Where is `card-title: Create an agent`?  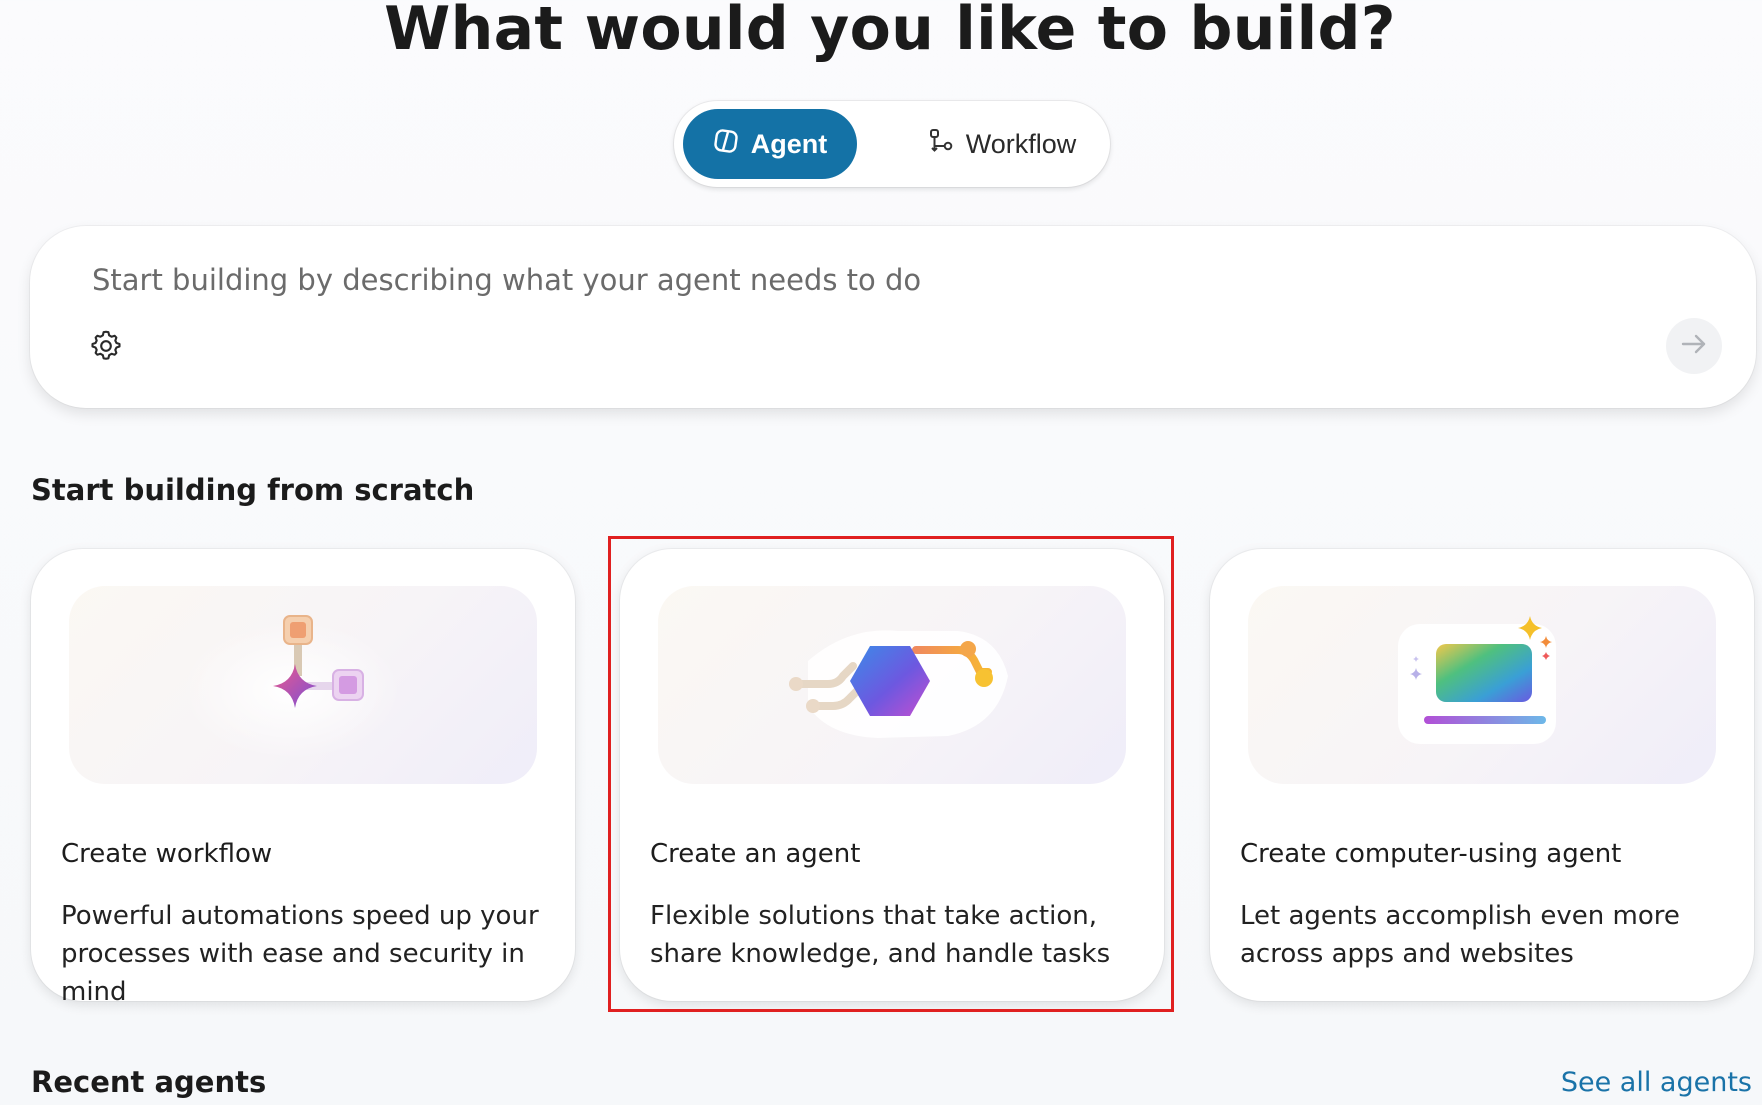
card-title: Create an agent is located at coordinates (755, 854).